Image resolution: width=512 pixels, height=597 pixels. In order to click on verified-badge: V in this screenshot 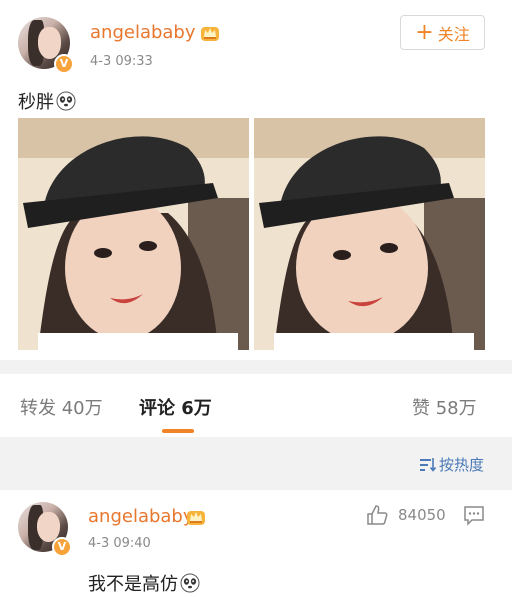, I will do `click(64, 64)`.